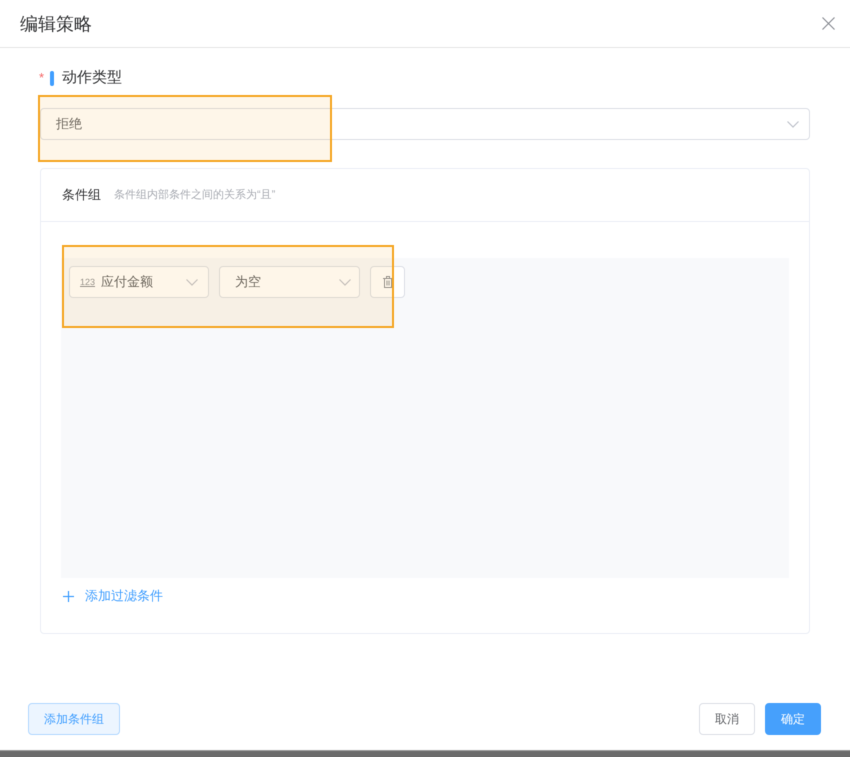 Image resolution: width=850 pixels, height=757 pixels. What do you see at coordinates (195, 195) in the screenshot?
I see `group-hint: 条件组内部条件之间的关系为“且”` at bounding box center [195, 195].